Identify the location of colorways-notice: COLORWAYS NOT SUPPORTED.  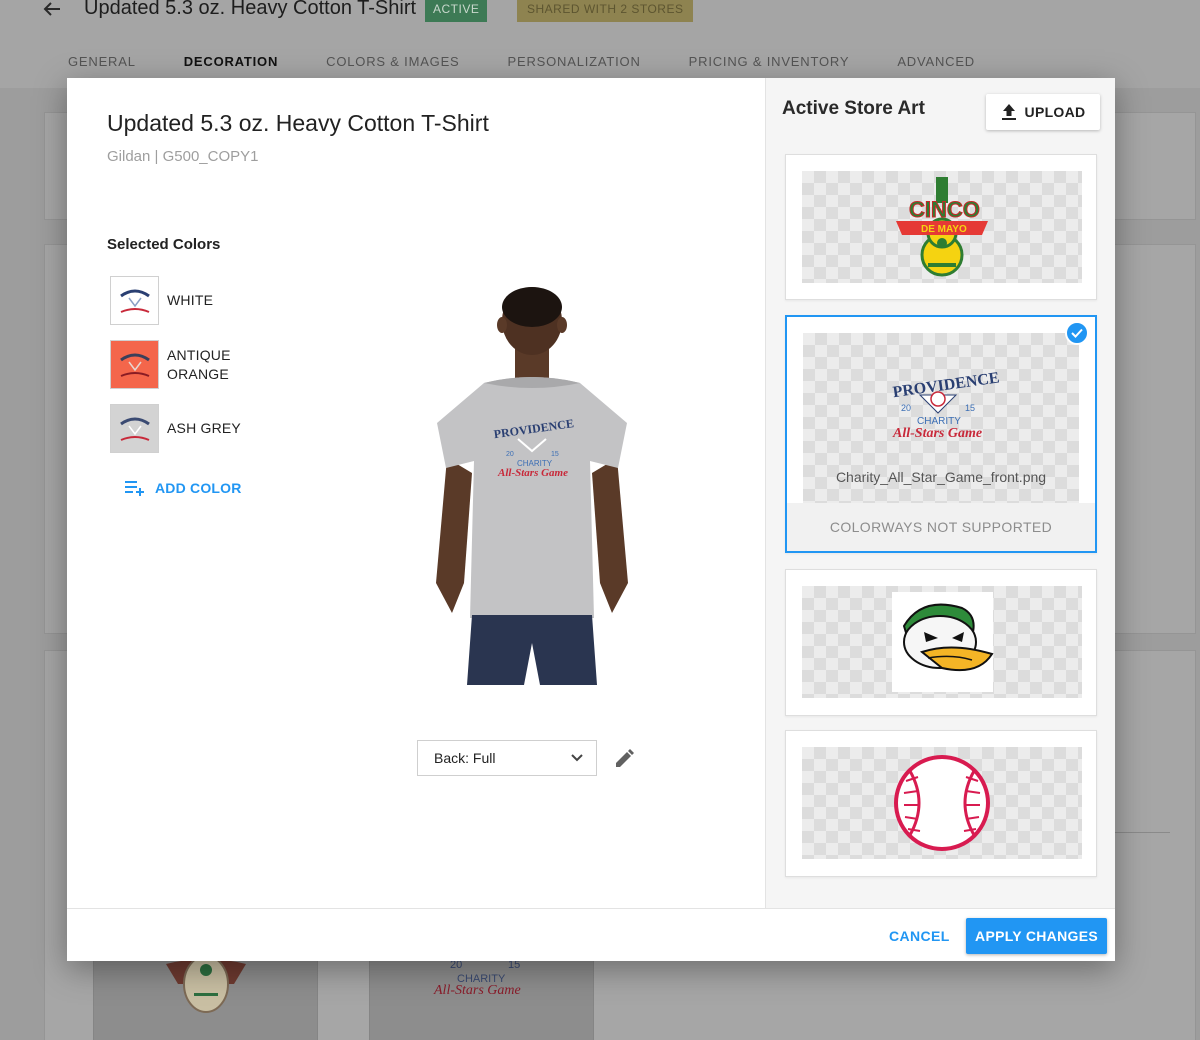
(941, 527).